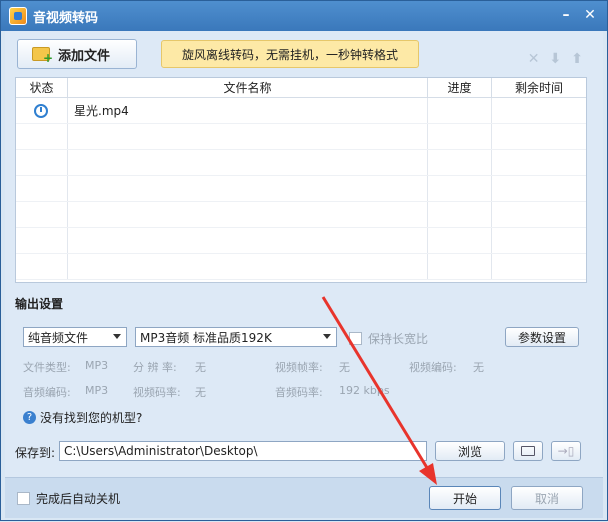  What do you see at coordinates (66, 18) in the screenshot?
I see `window-title: 音视频转码` at bounding box center [66, 18].